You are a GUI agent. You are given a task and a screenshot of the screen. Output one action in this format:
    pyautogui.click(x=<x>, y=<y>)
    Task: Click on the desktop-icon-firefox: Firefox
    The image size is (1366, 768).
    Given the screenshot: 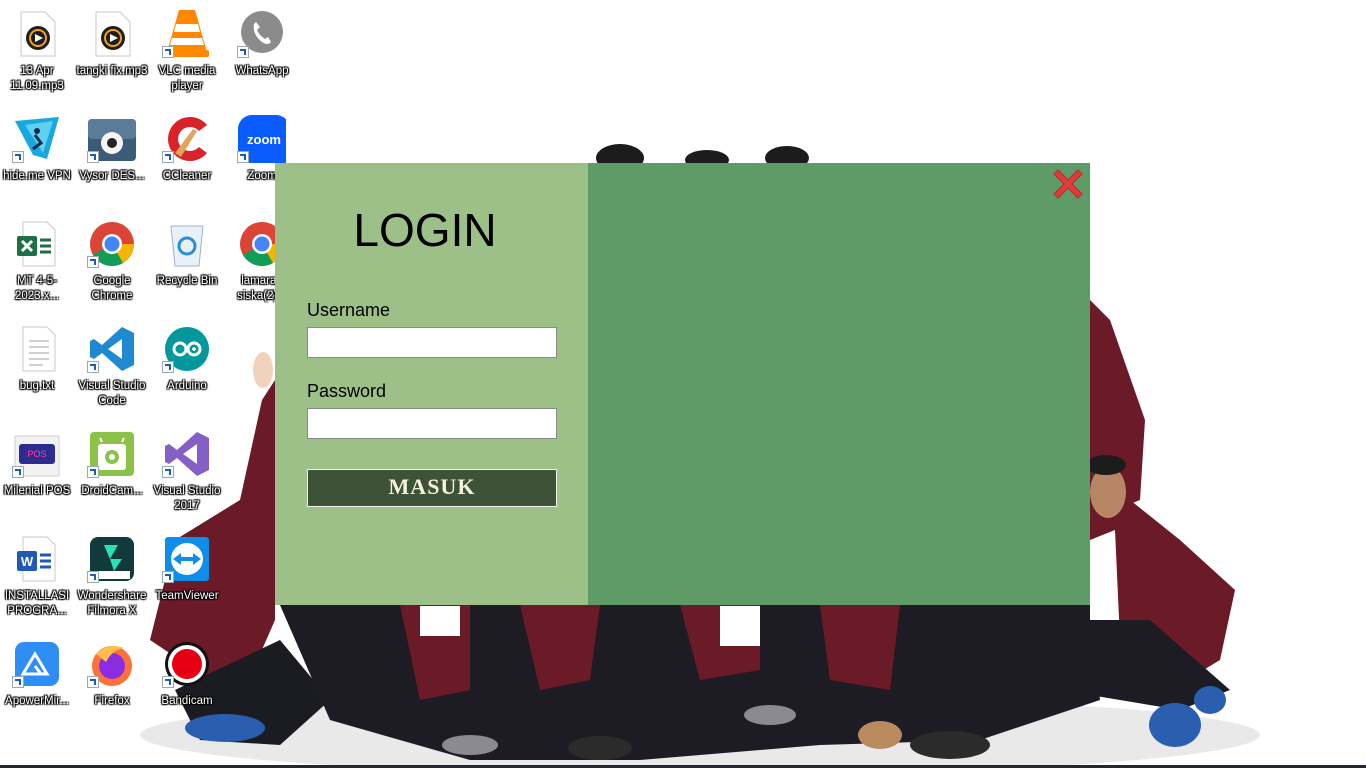 What is the action you would take?
    pyautogui.click(x=112, y=682)
    